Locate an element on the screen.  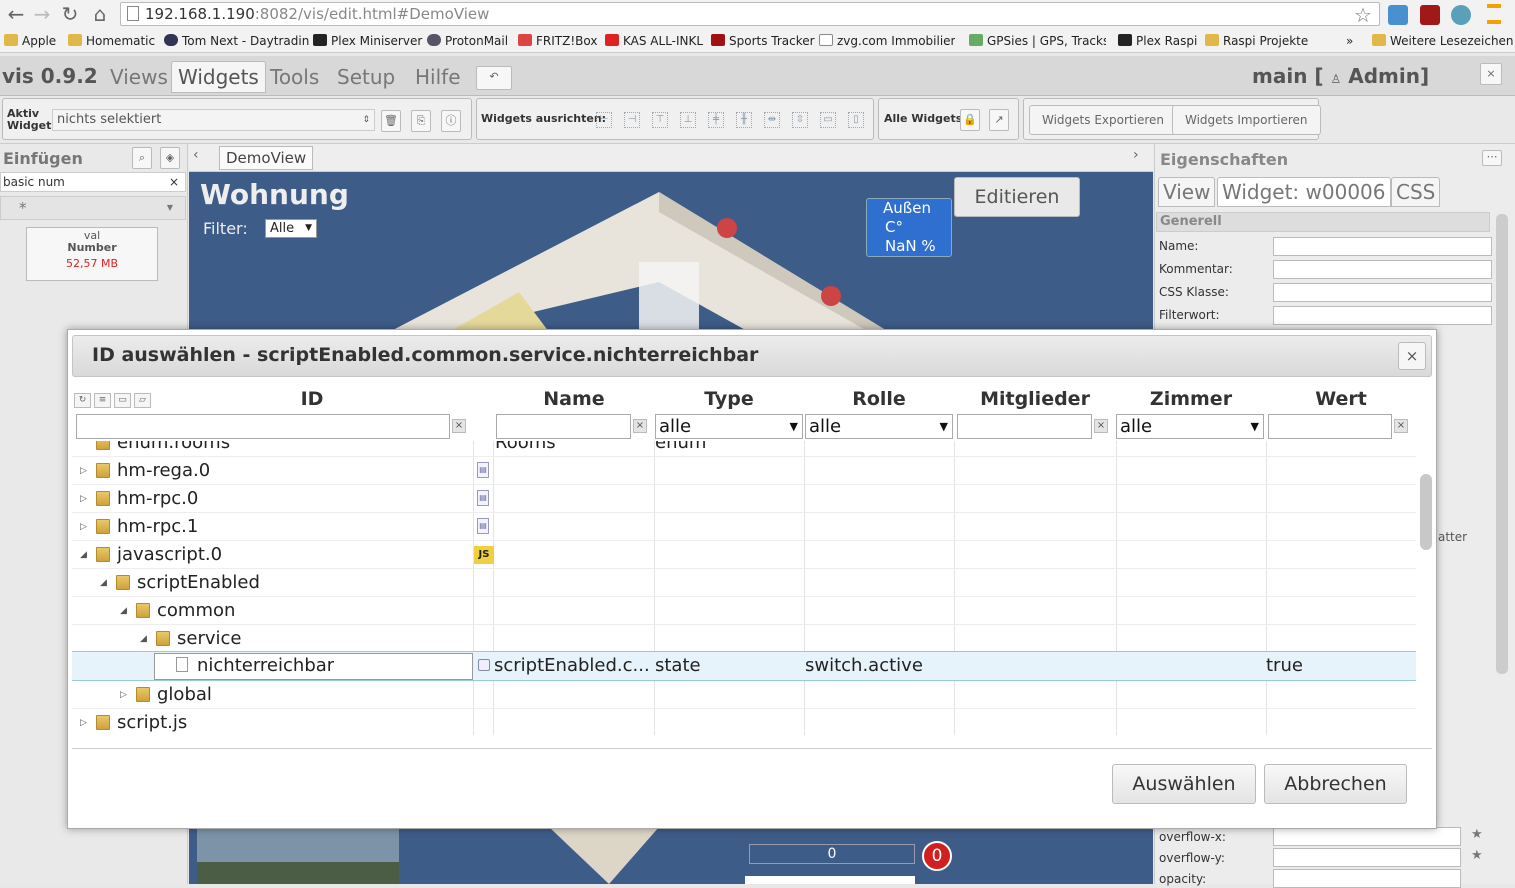
bookmark-raspi-projekte: Raspi Projekte is located at coordinates (1256, 41).